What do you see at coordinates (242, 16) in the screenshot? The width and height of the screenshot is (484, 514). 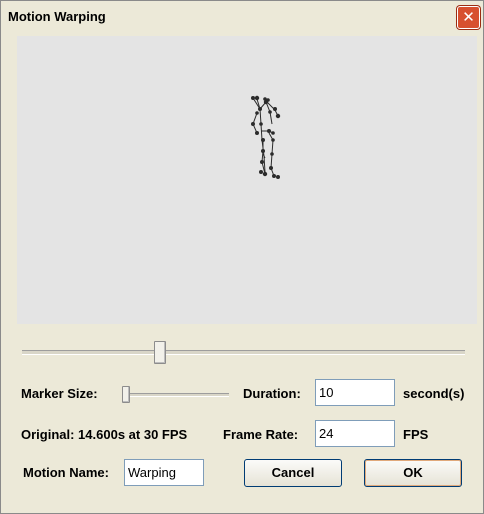 I see `title-bar: Motion Warping ✕` at bounding box center [242, 16].